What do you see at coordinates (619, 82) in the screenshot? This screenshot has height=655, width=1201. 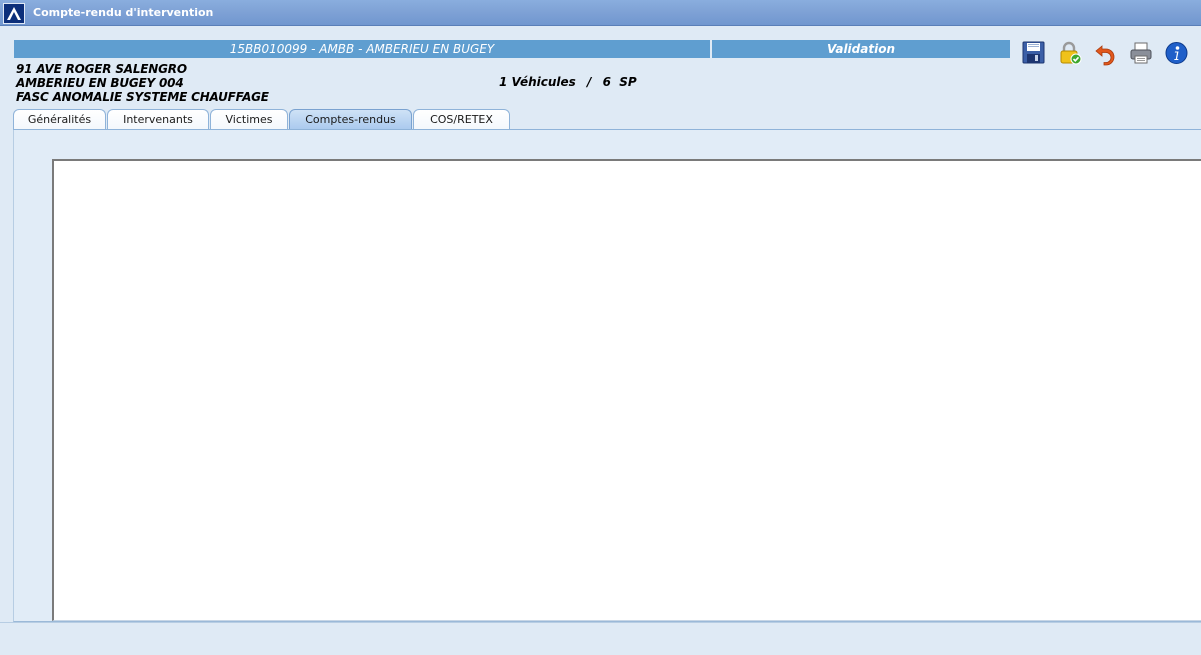 I see `personnel-count: 6 SP` at bounding box center [619, 82].